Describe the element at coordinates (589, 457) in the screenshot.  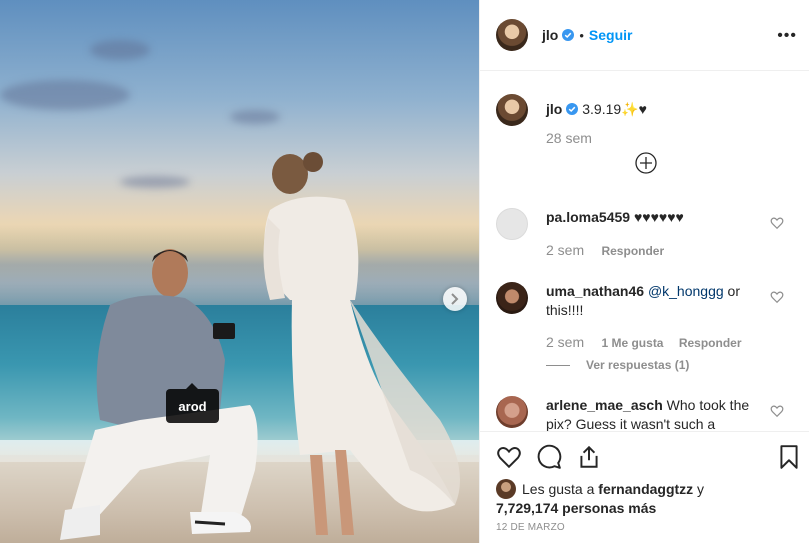
I see `share-icon` at that location.